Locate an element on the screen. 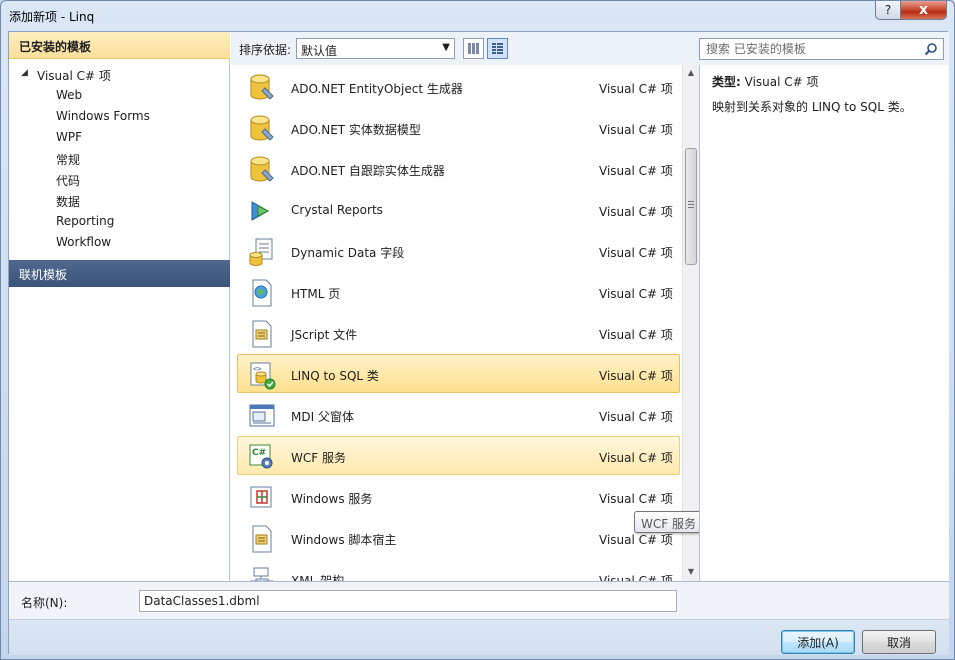 This screenshot has height=660, width=955. template-name: JScript 文件 is located at coordinates (324, 335).